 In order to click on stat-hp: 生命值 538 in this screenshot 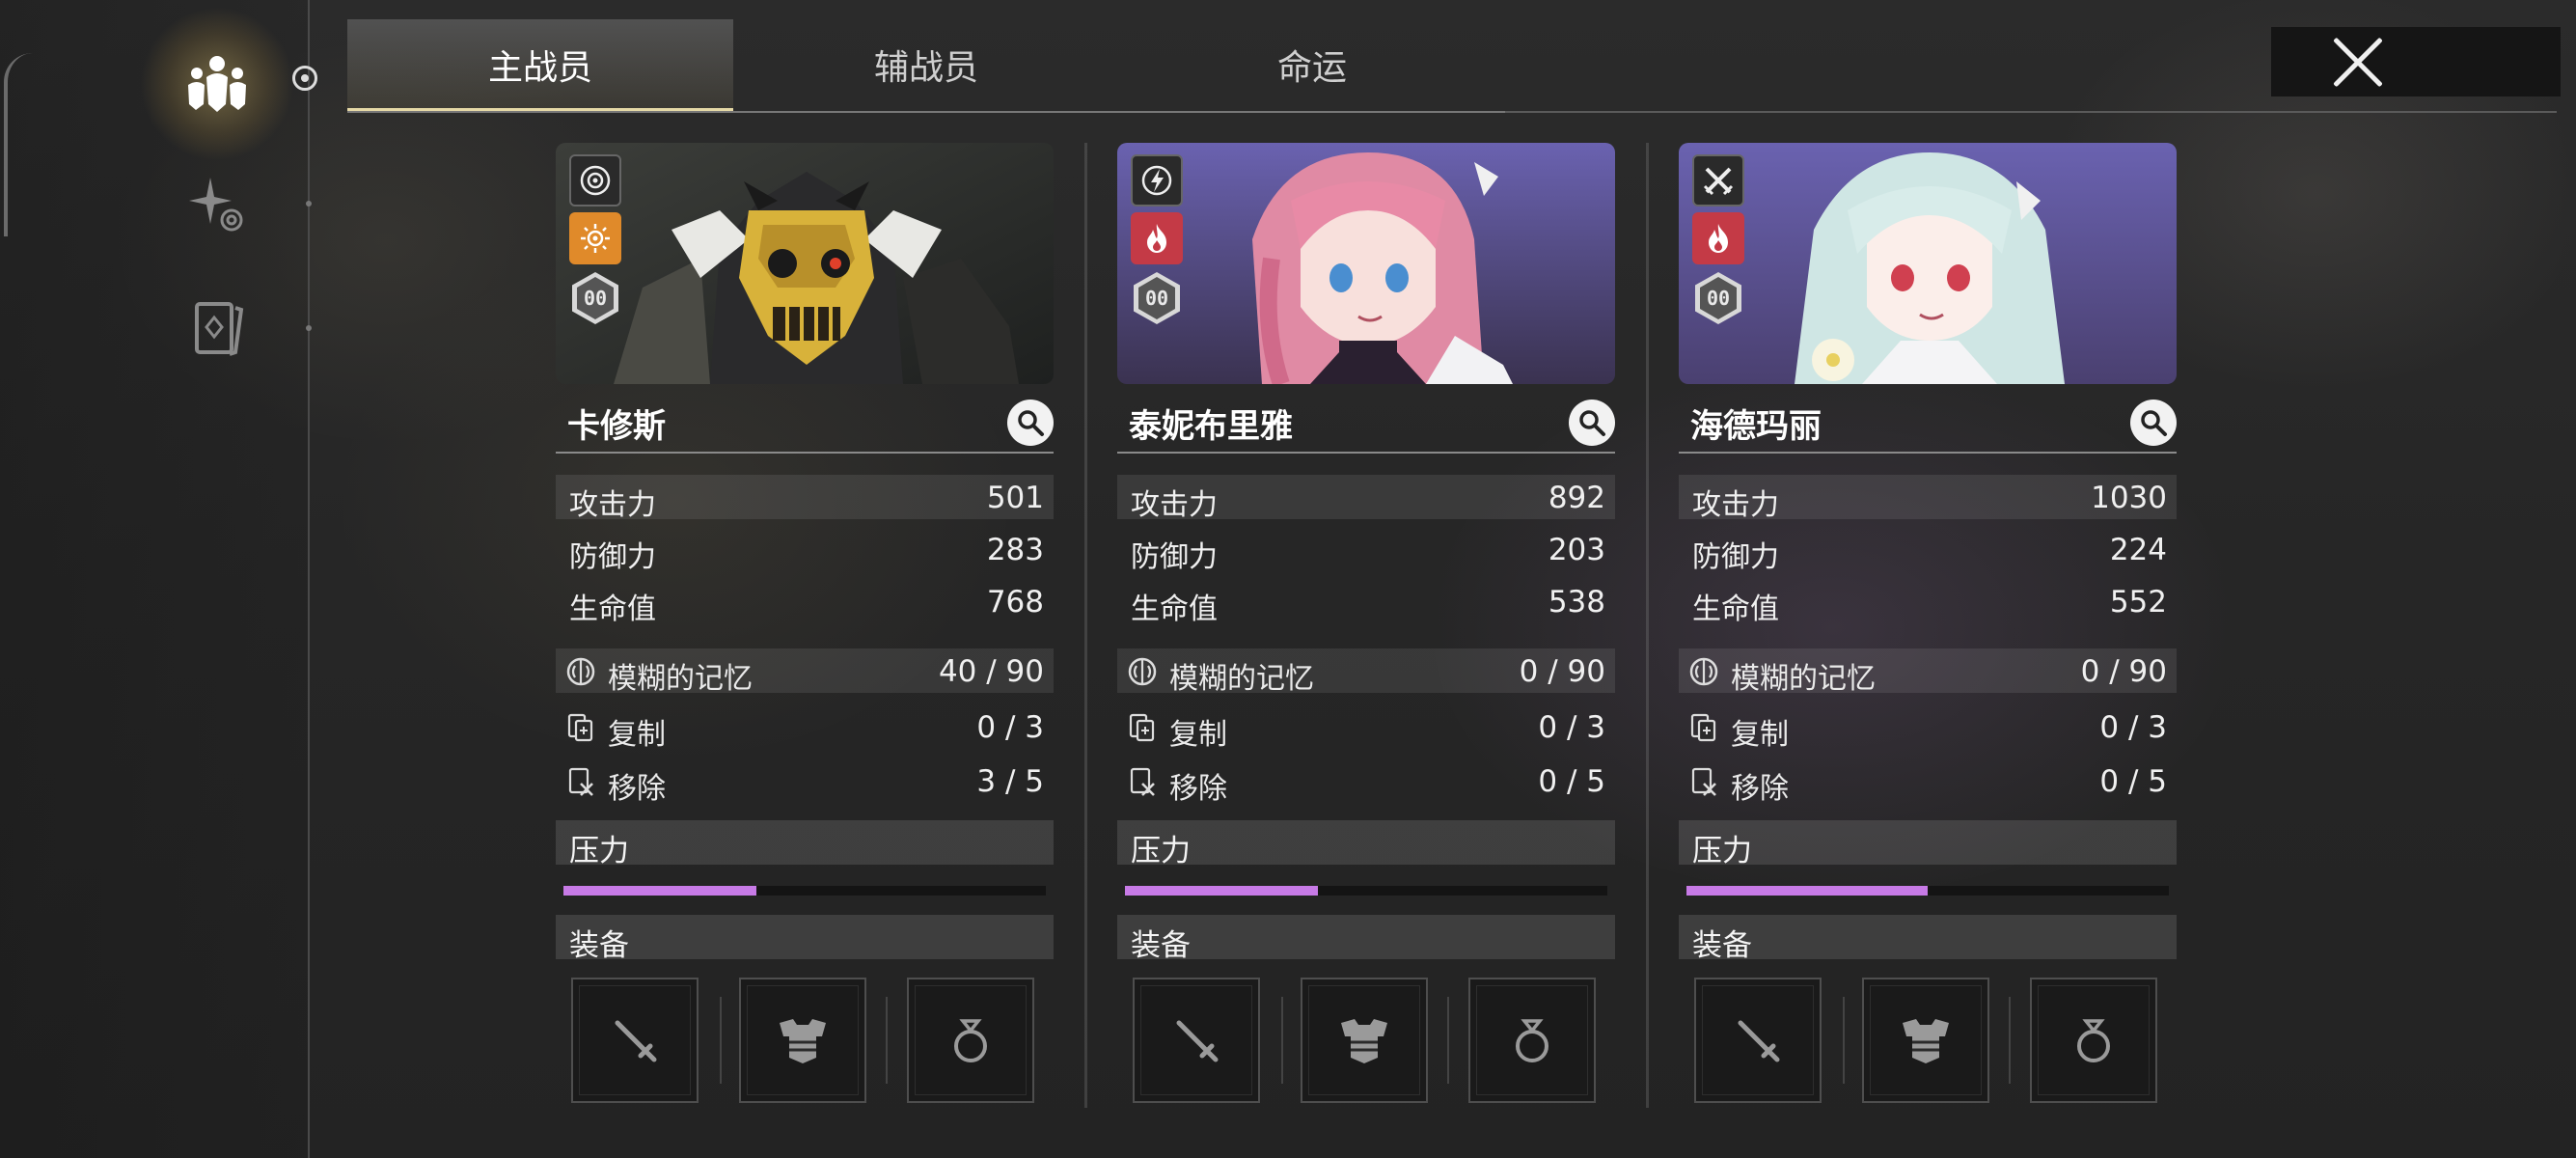, I will do `click(1366, 602)`.